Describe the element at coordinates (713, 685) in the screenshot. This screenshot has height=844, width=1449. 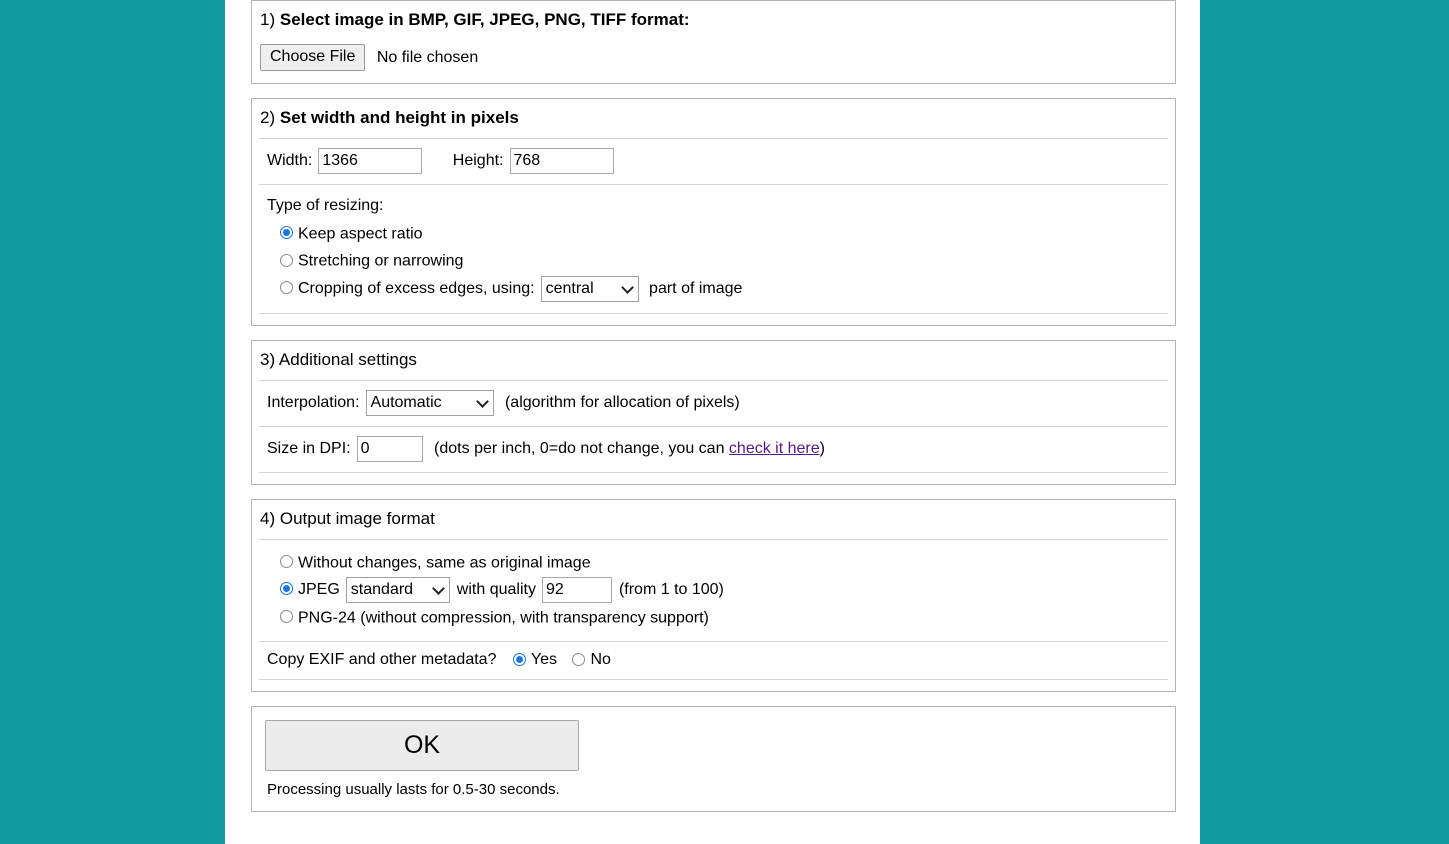
I see `section-4-spacer` at that location.